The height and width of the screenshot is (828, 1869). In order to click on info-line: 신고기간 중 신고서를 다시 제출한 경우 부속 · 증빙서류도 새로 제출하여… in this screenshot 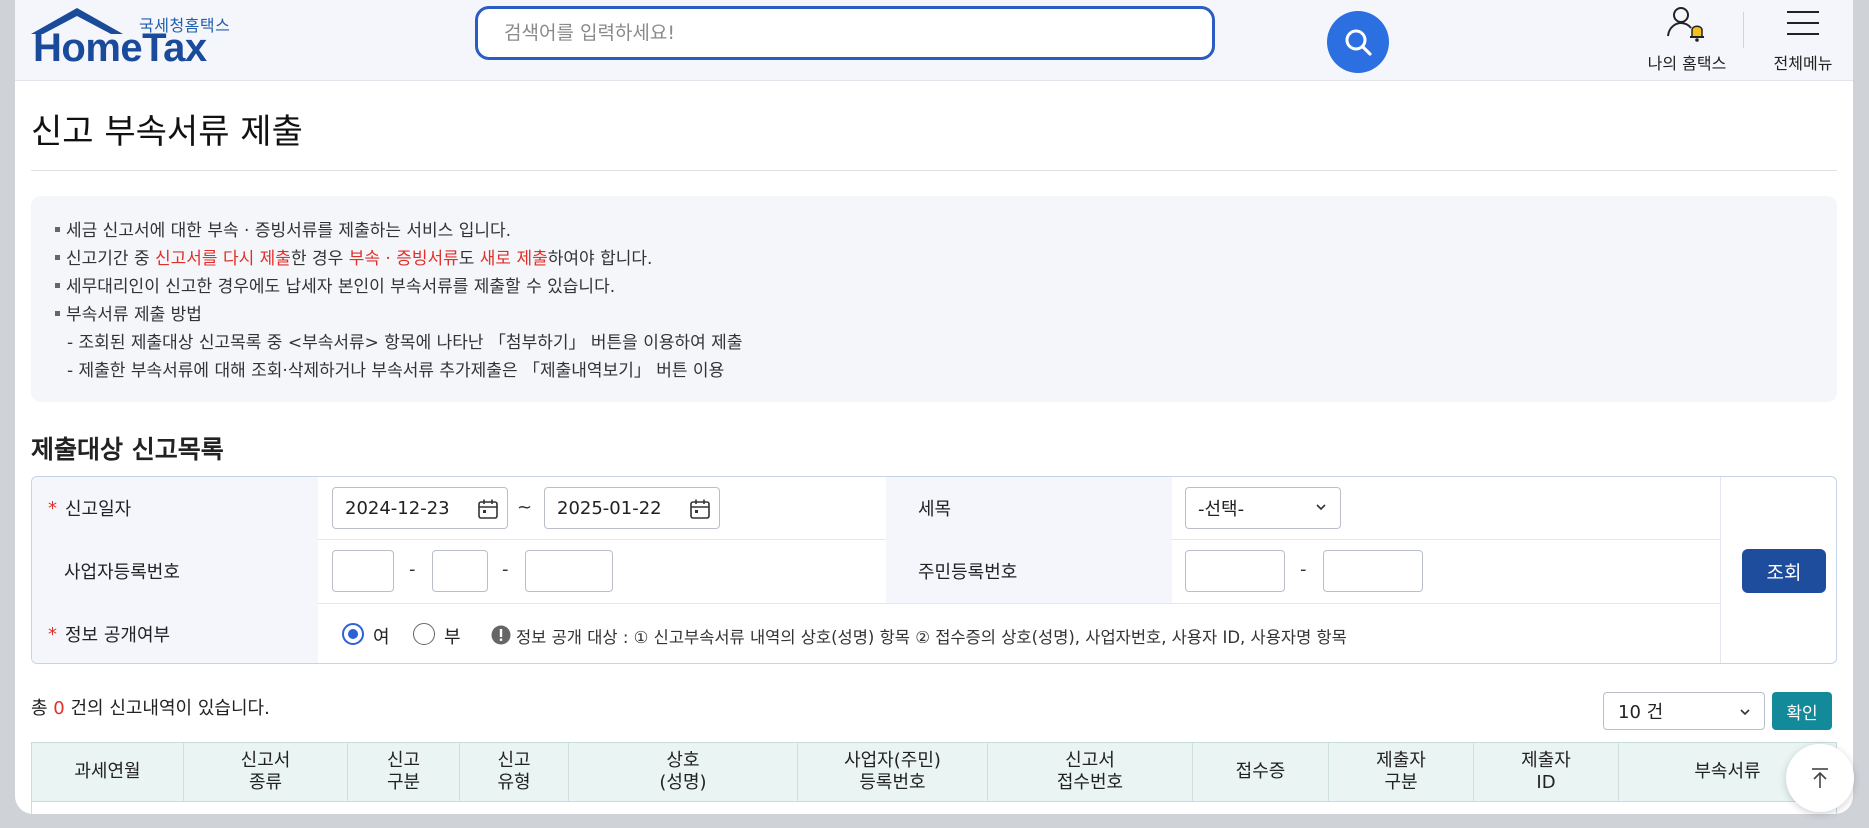, I will do `click(353, 256)`.